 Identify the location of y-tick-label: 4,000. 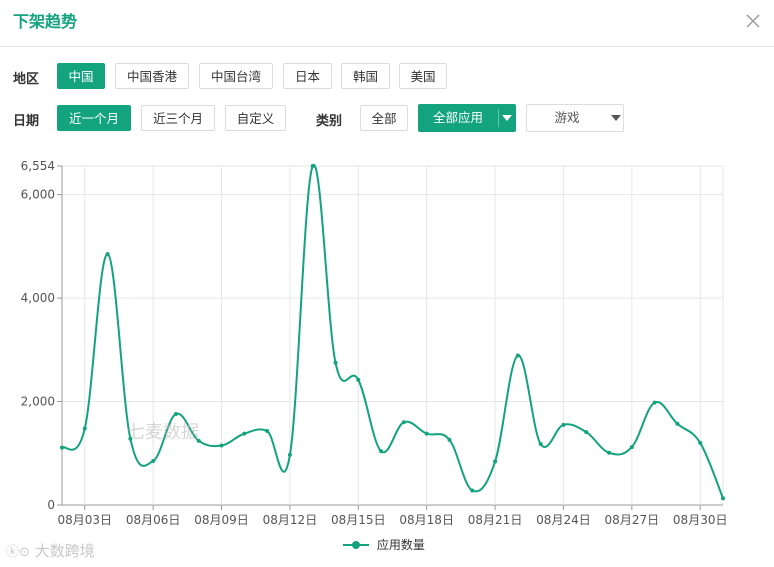
(38, 298).